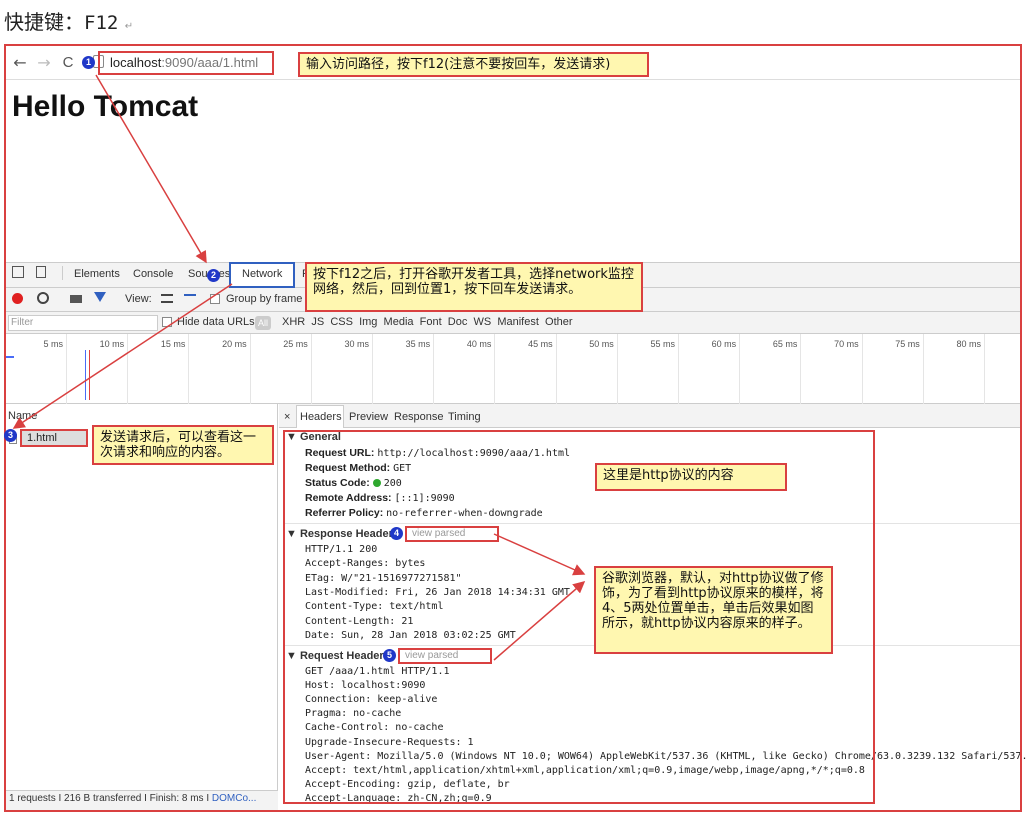  What do you see at coordinates (389, 655) in the screenshot?
I see `badge-5: 5` at bounding box center [389, 655].